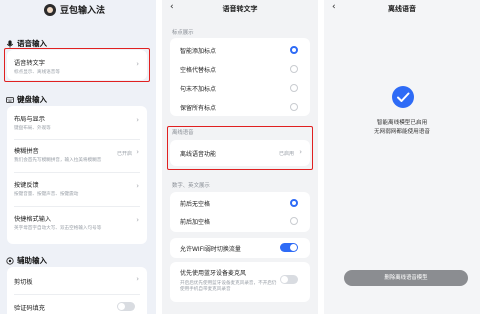 The image size is (480, 314). Describe the element at coordinates (210, 249) in the screenshot. I see `wifi-switch-label: 允许WIFI弱时切换流量` at that location.